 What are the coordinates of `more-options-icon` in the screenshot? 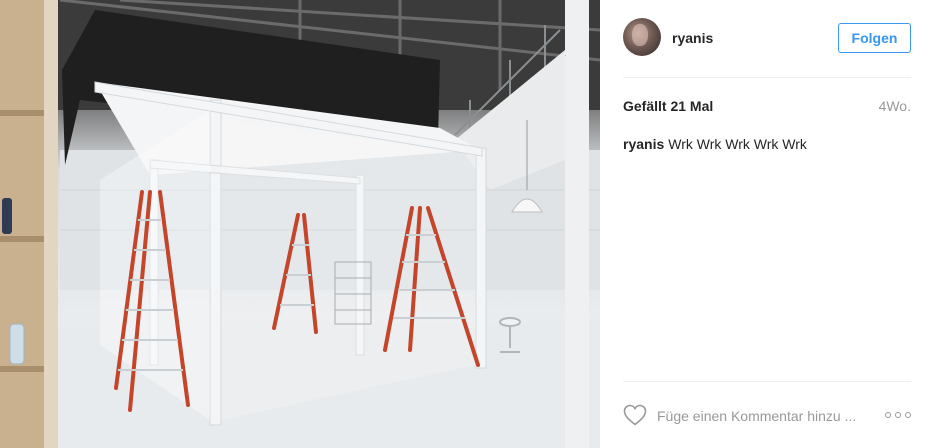 It's located at (898, 415).